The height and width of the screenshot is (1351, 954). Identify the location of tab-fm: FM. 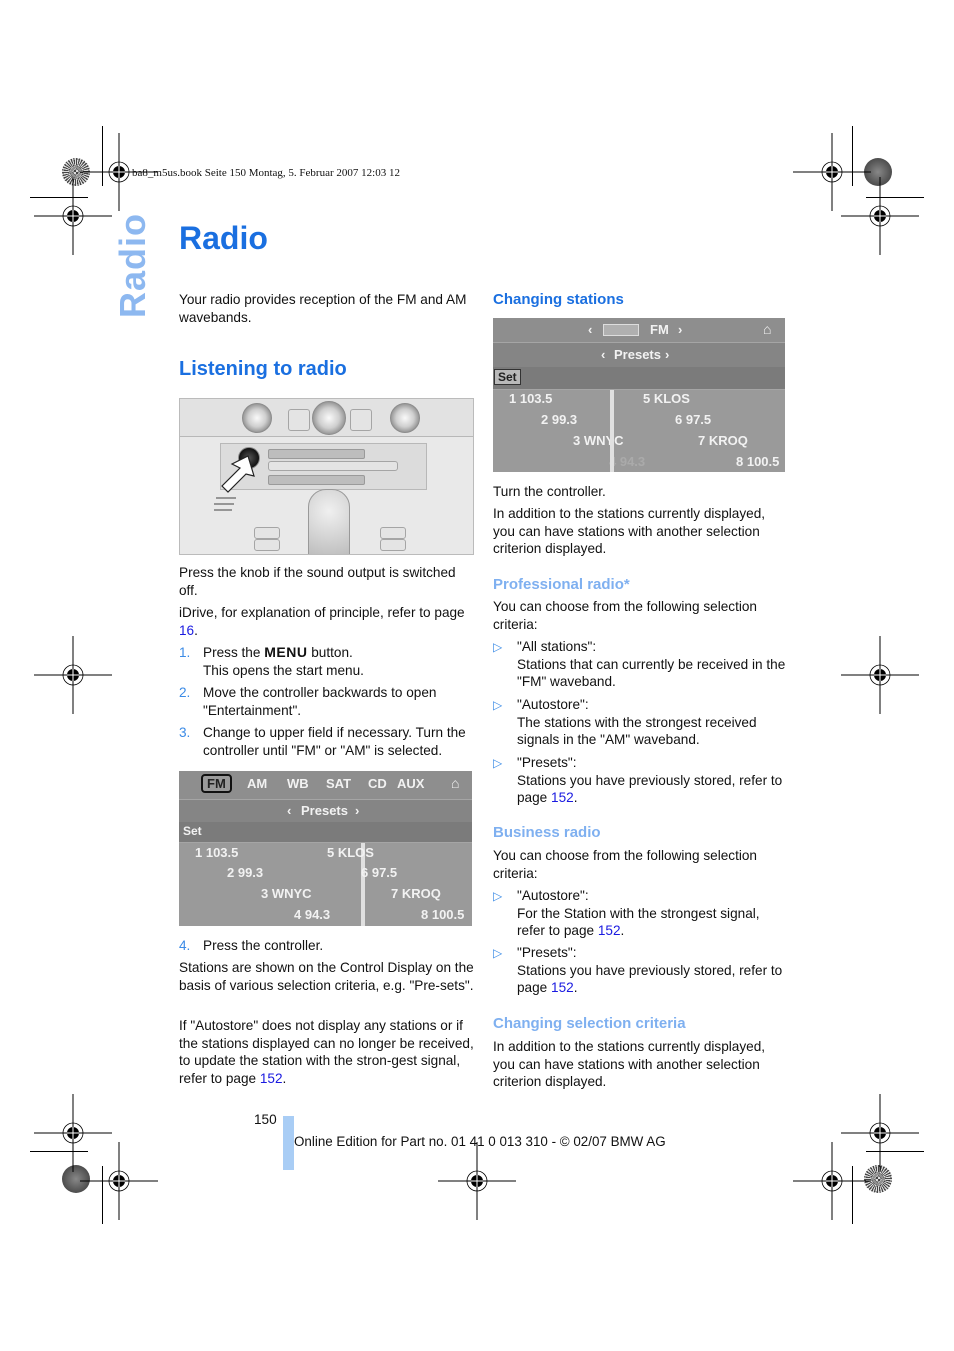
(216, 783).